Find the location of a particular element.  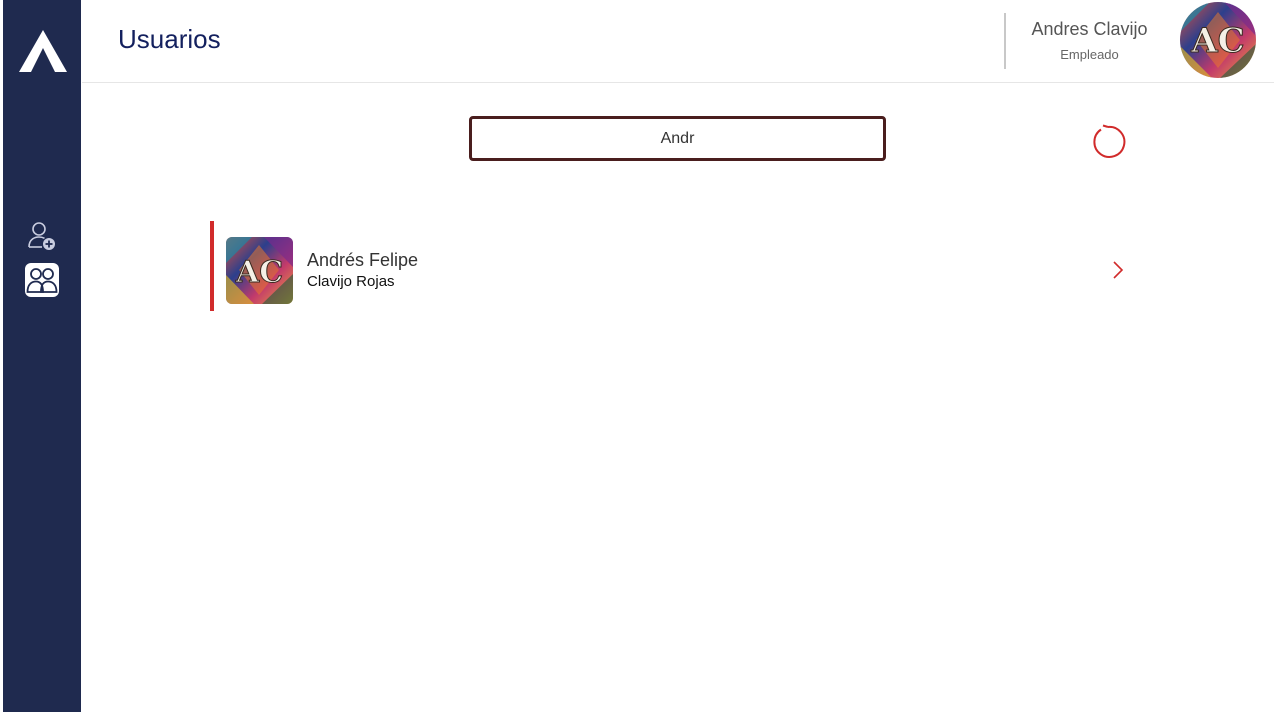

sidebar-item-users is located at coordinates (42, 280).